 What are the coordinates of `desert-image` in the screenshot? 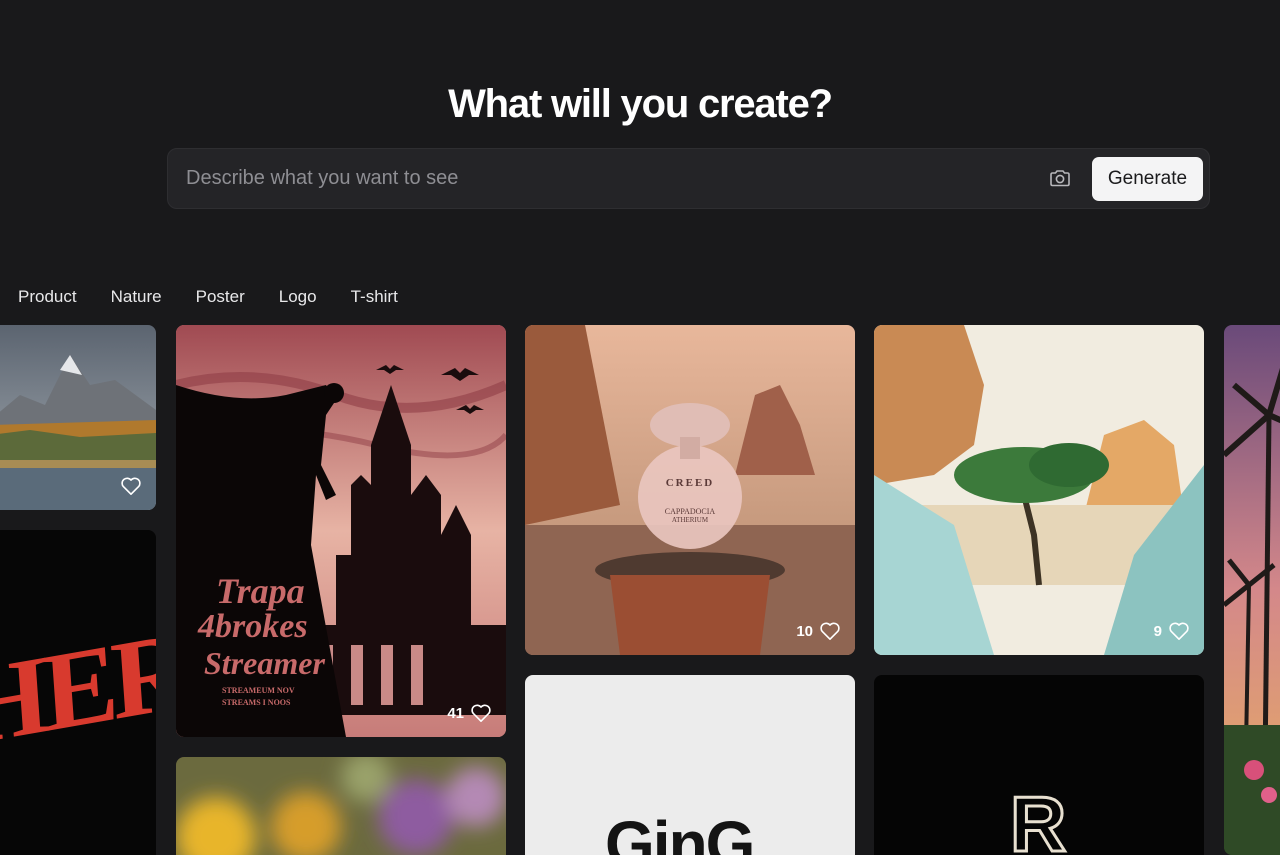 It's located at (1039, 490).